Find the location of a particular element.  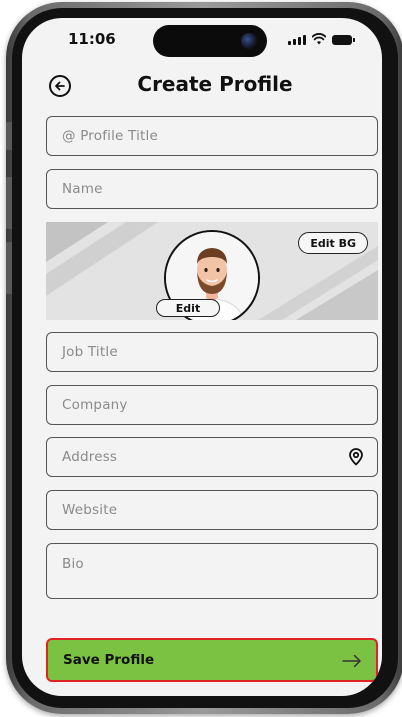

wifi-icon is located at coordinates (319, 39).